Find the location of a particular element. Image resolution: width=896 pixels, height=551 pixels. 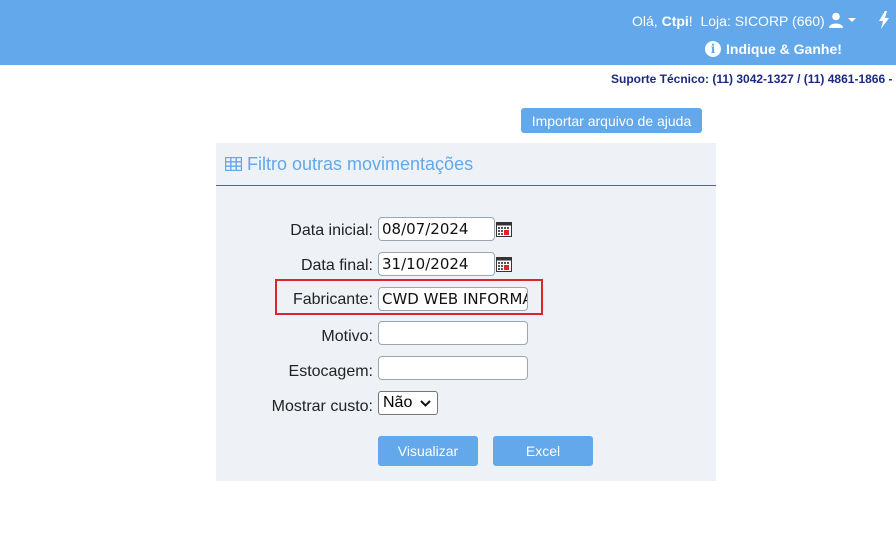

excel-button: Excel is located at coordinates (543, 451).